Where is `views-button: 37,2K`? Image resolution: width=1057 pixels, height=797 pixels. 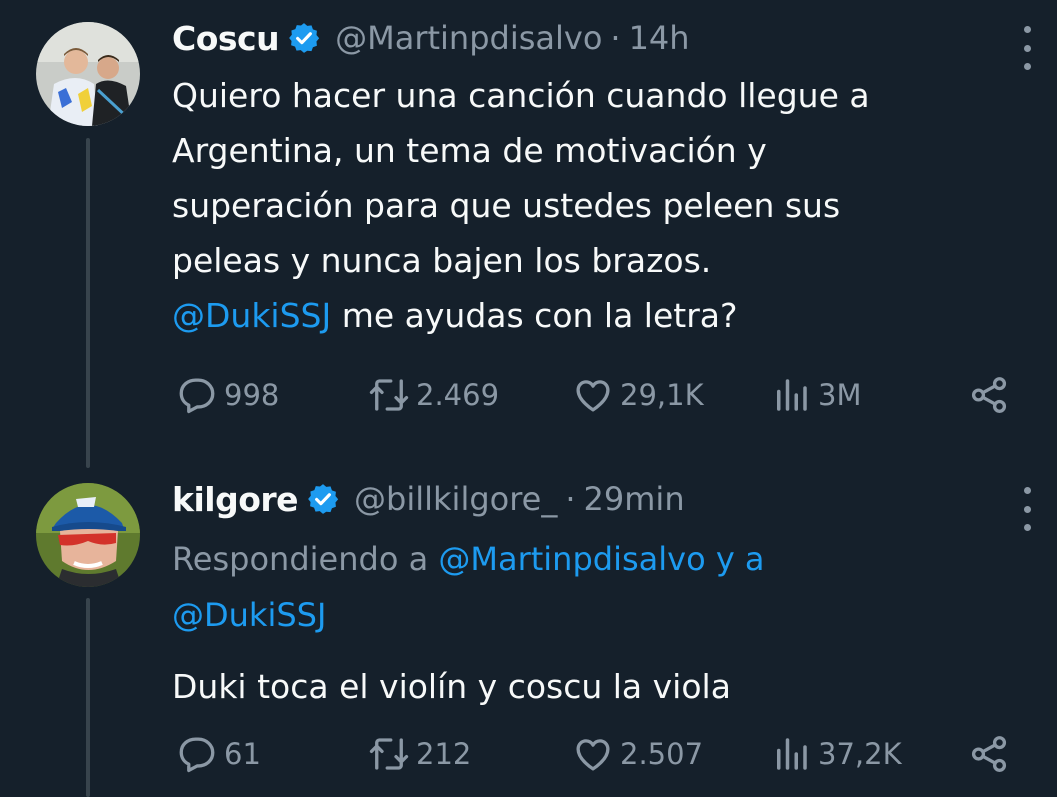 views-button: 37,2K is located at coordinates (836, 754).